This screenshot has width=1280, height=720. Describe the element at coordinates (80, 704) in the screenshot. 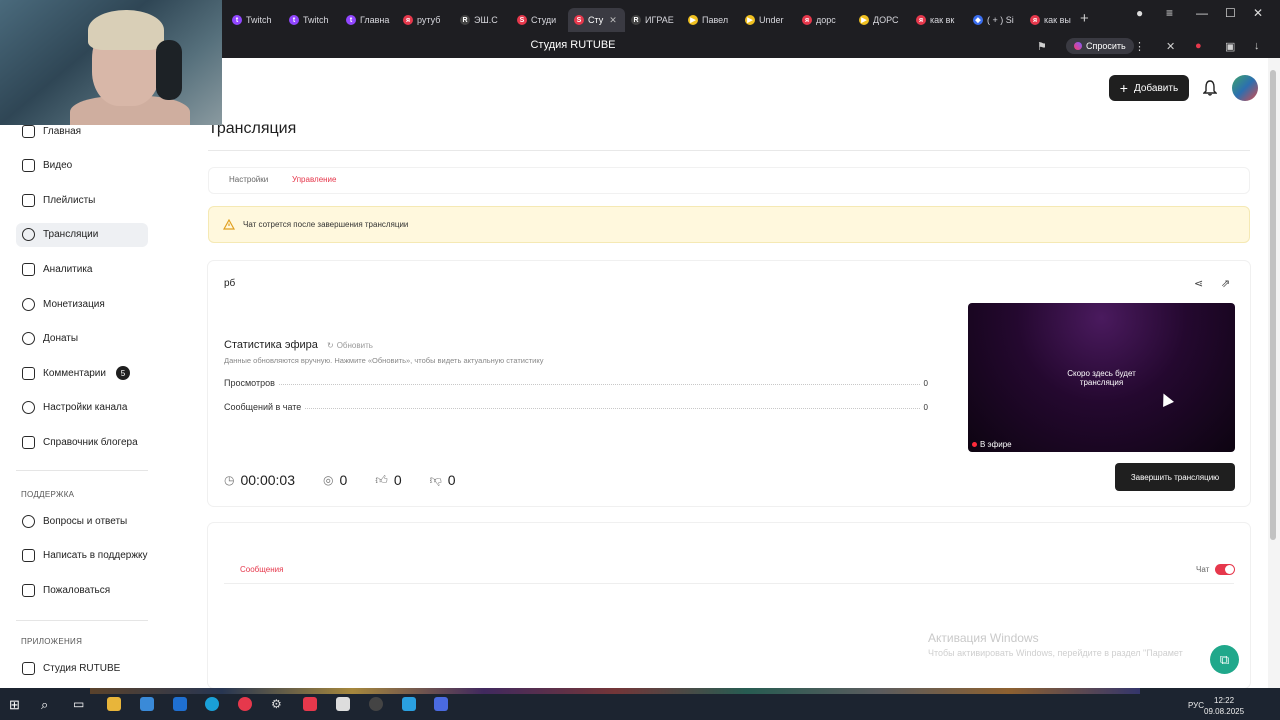

I see `task-view-icon: ▭` at that location.